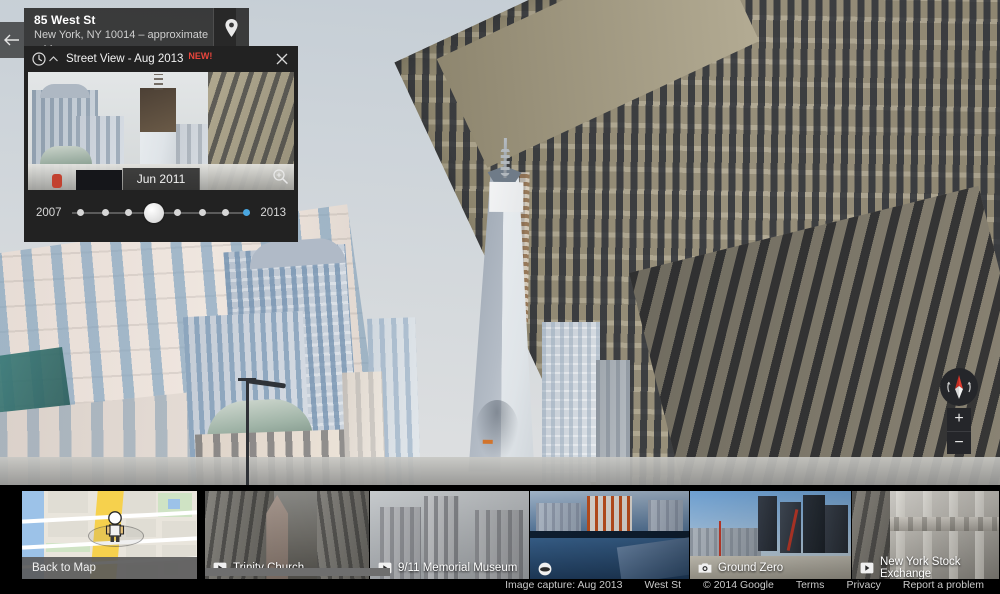  Describe the element at coordinates (959, 420) in the screenshot. I see `zoom-in-button: +` at that location.